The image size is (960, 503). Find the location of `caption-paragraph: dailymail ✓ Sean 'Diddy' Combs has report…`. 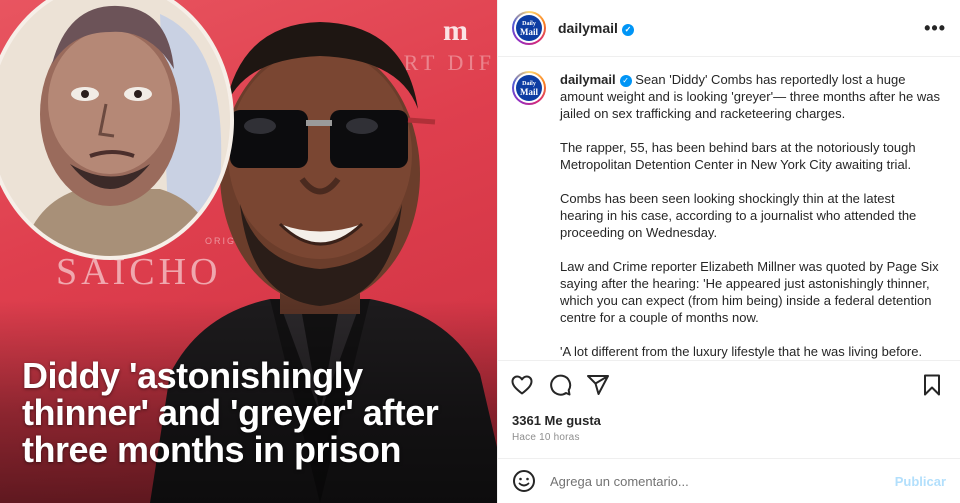

caption-paragraph: dailymail ✓ Sean 'Diddy' Combs has report… is located at coordinates (750, 96).